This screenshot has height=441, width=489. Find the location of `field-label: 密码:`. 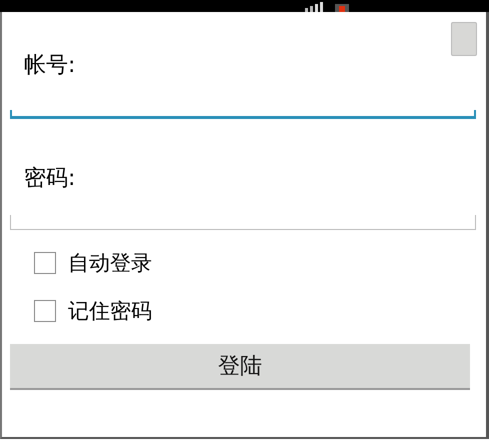

field-label: 密码: is located at coordinates (50, 179).